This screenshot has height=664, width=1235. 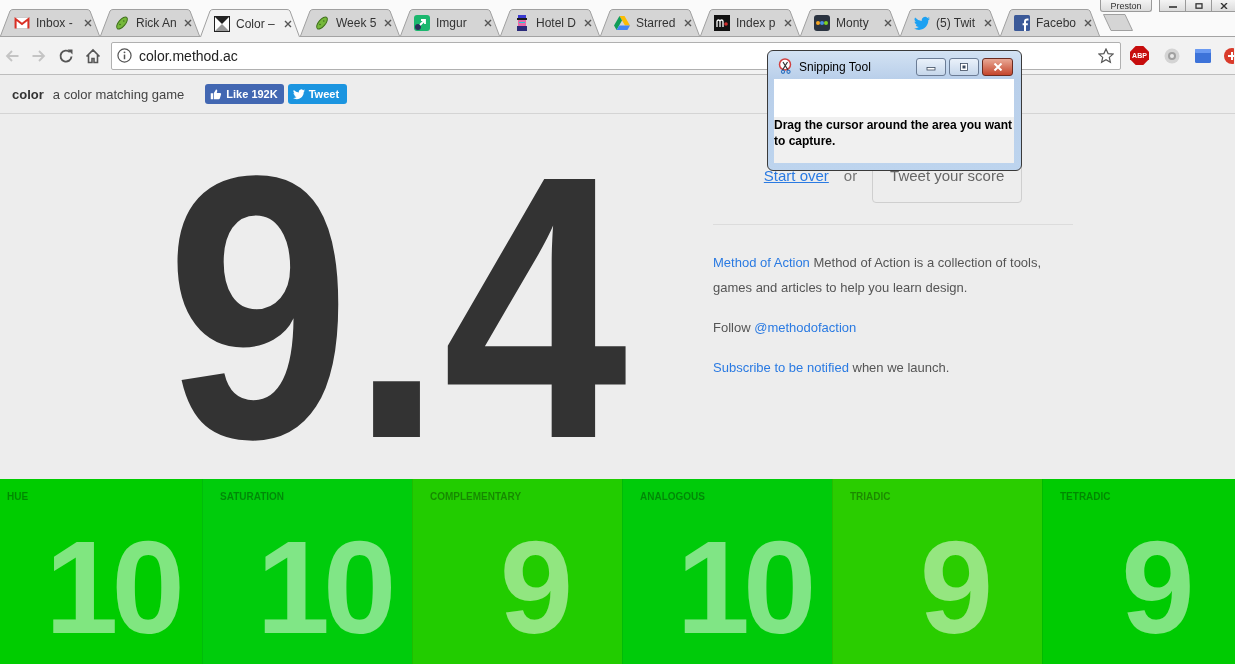 What do you see at coordinates (622, 23) in the screenshot?
I see `triangle-logo-icon` at bounding box center [622, 23].